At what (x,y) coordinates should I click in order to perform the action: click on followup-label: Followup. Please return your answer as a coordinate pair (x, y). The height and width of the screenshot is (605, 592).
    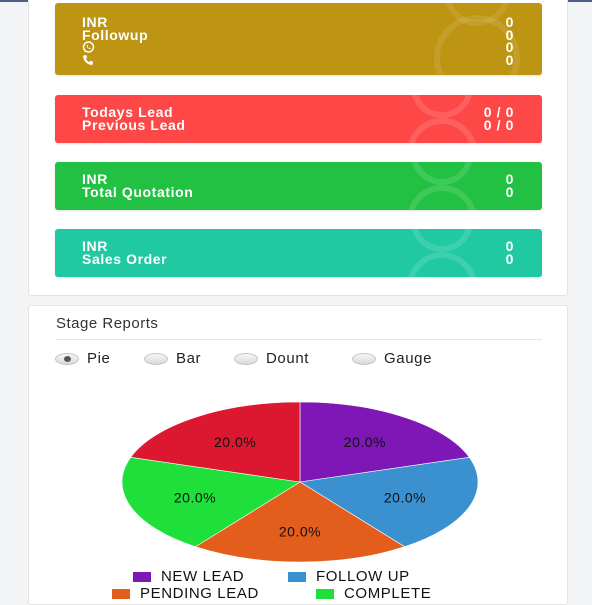
    Looking at the image, I should click on (115, 34).